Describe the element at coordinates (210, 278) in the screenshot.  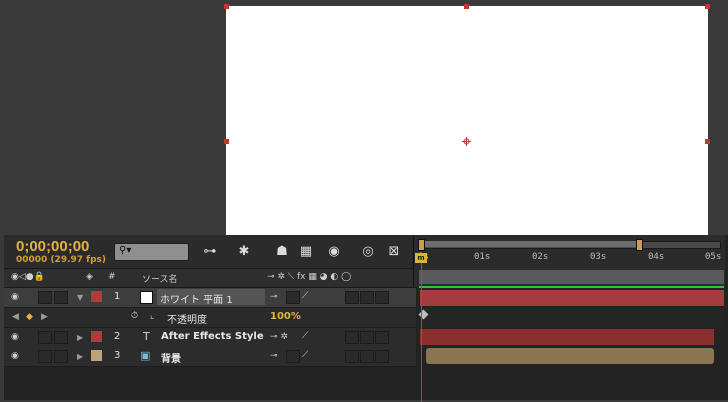
I see `column-header: ◉◁●🔒 ◈ # ソース名 ⊸ ✲ ⟍ fx ▦ ◕ ◐ ◯` at that location.